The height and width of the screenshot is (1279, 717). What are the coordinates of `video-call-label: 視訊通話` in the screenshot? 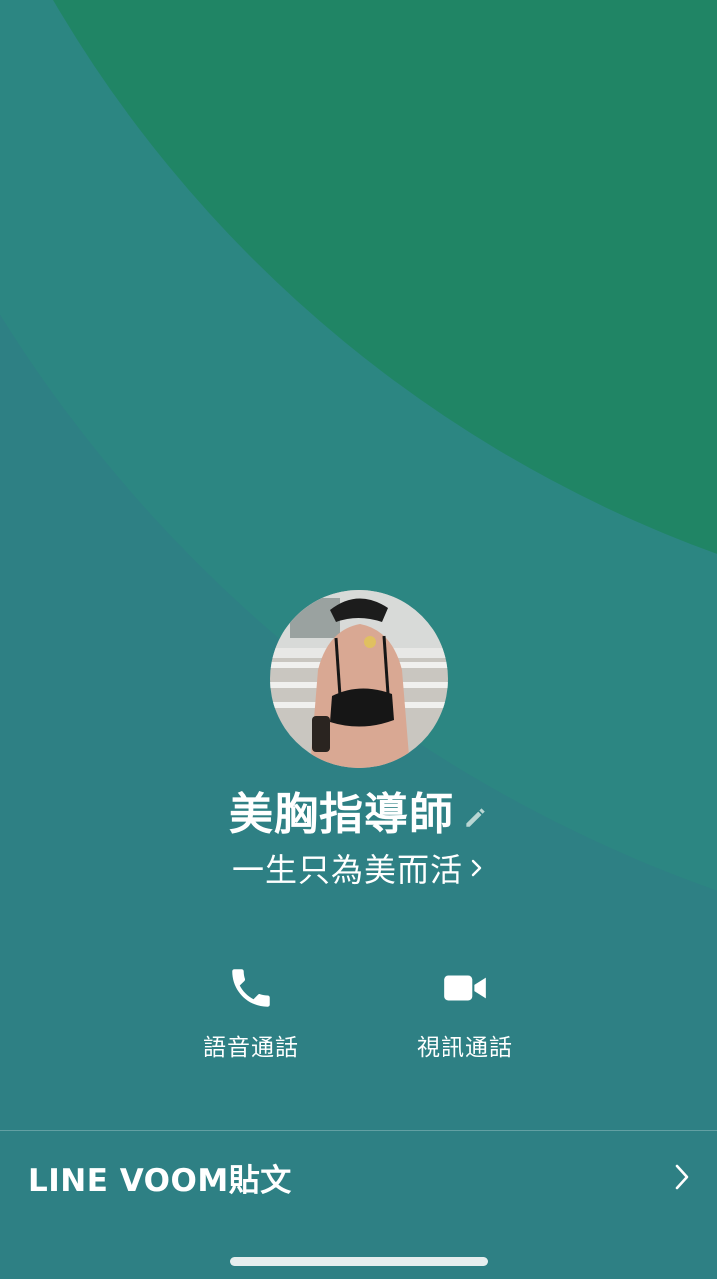 It's located at (465, 1048).